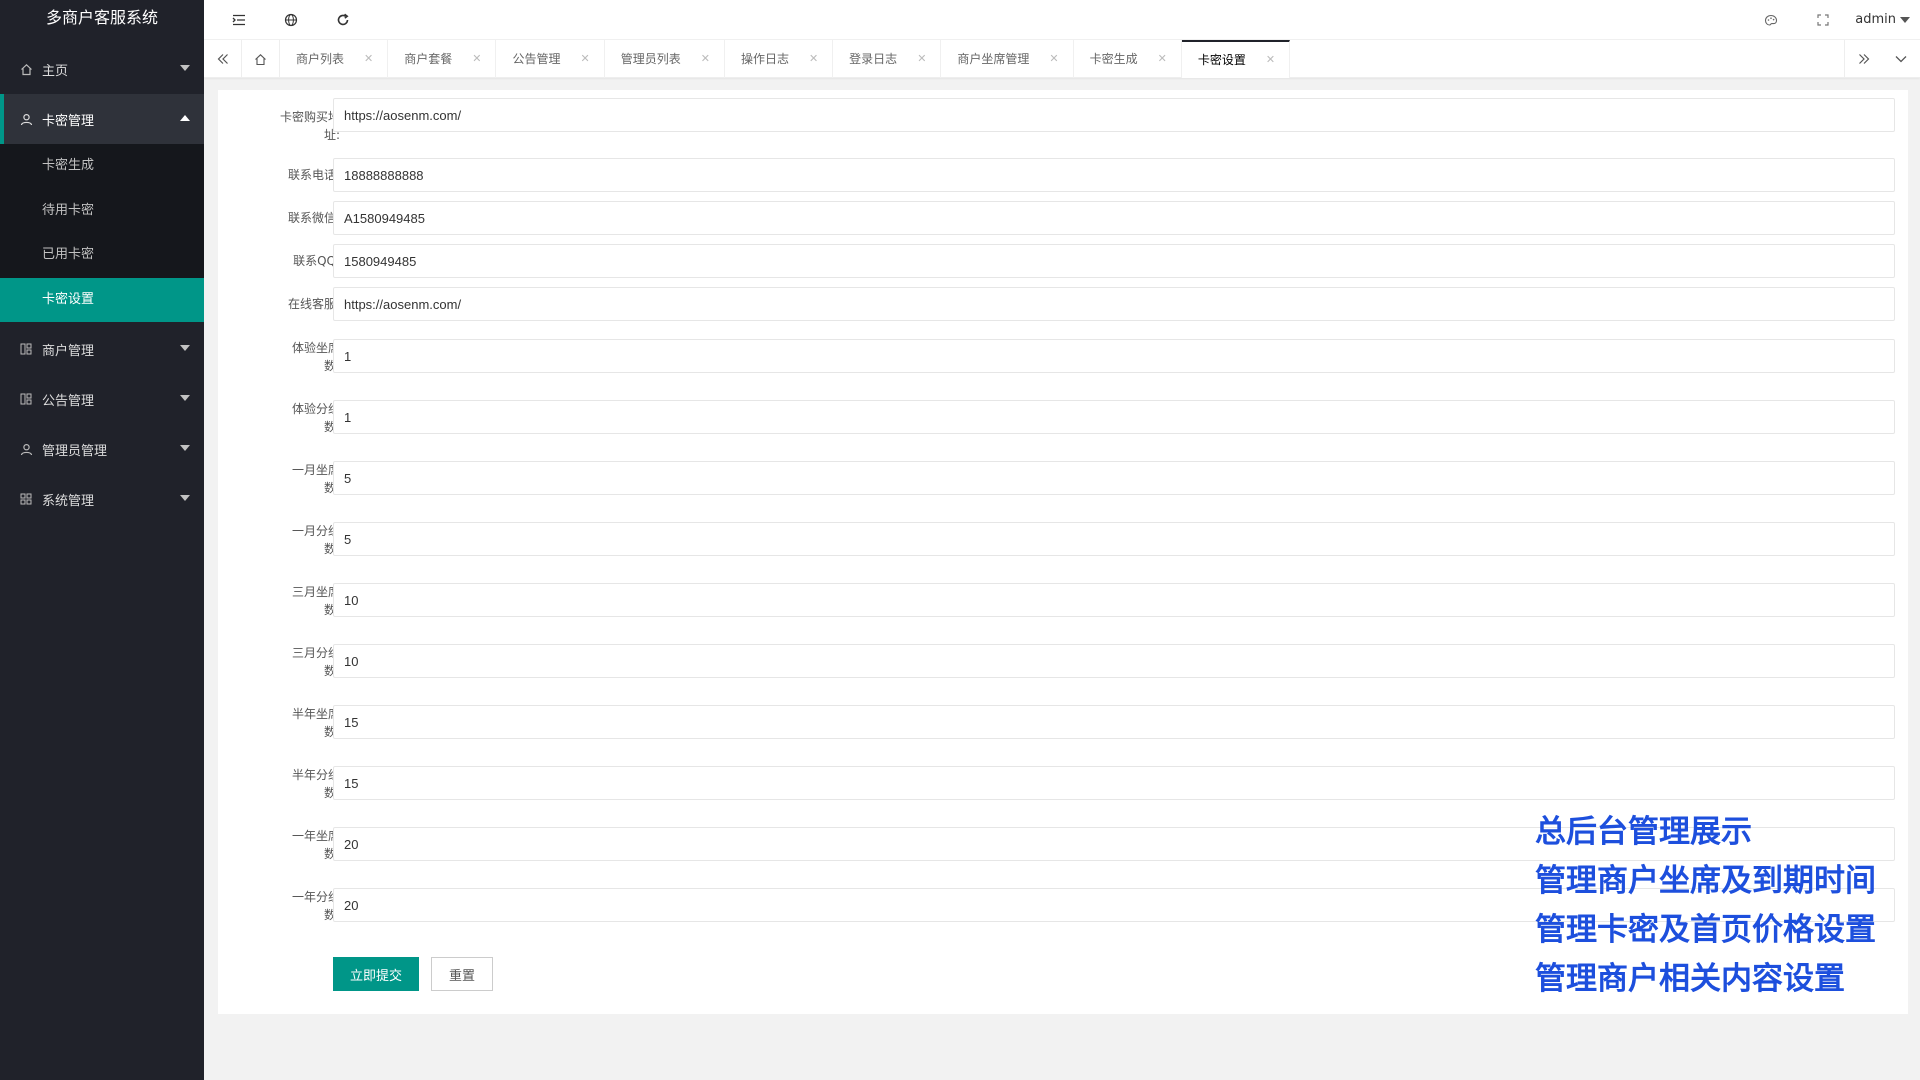 This screenshot has height=1080, width=1920. I want to click on field-label: 三月分组 数:, so click(315, 662).